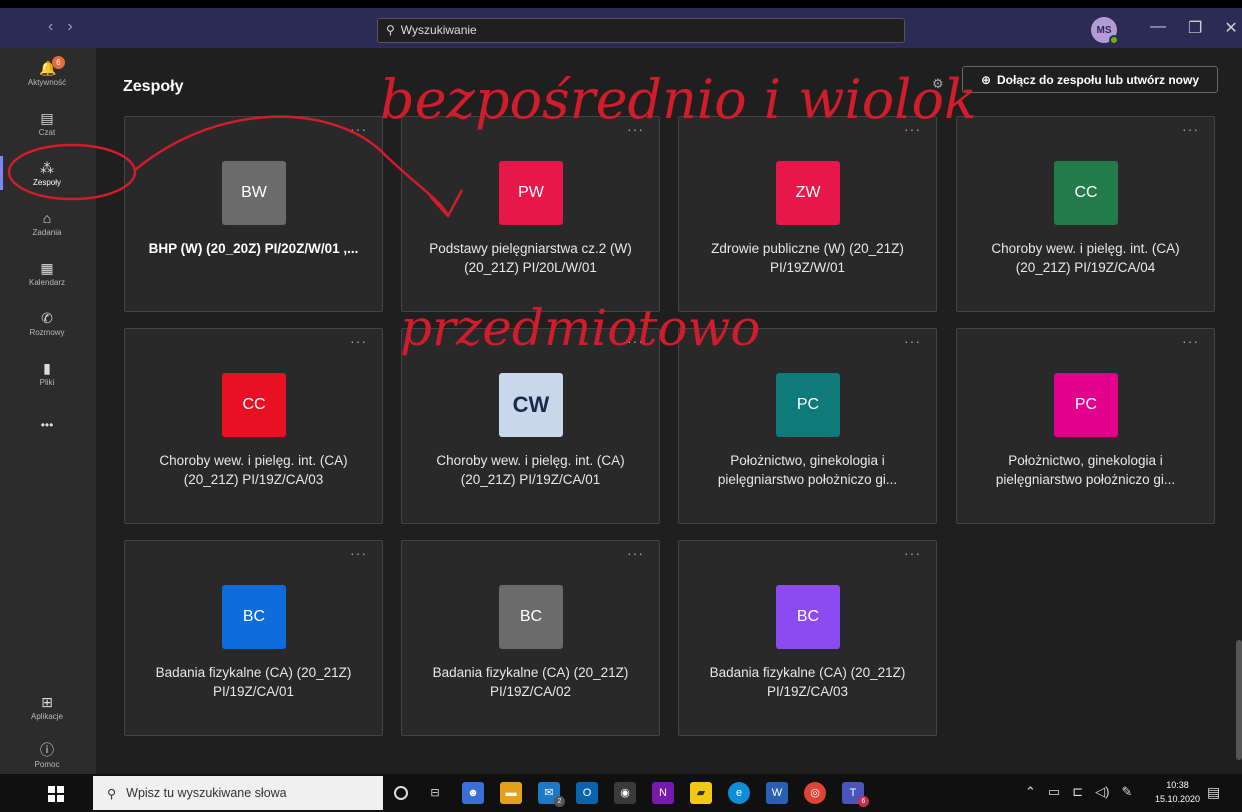 Image resolution: width=1242 pixels, height=812 pixels. I want to click on system-clock: 10:38 15.10.2020, so click(1177, 792).